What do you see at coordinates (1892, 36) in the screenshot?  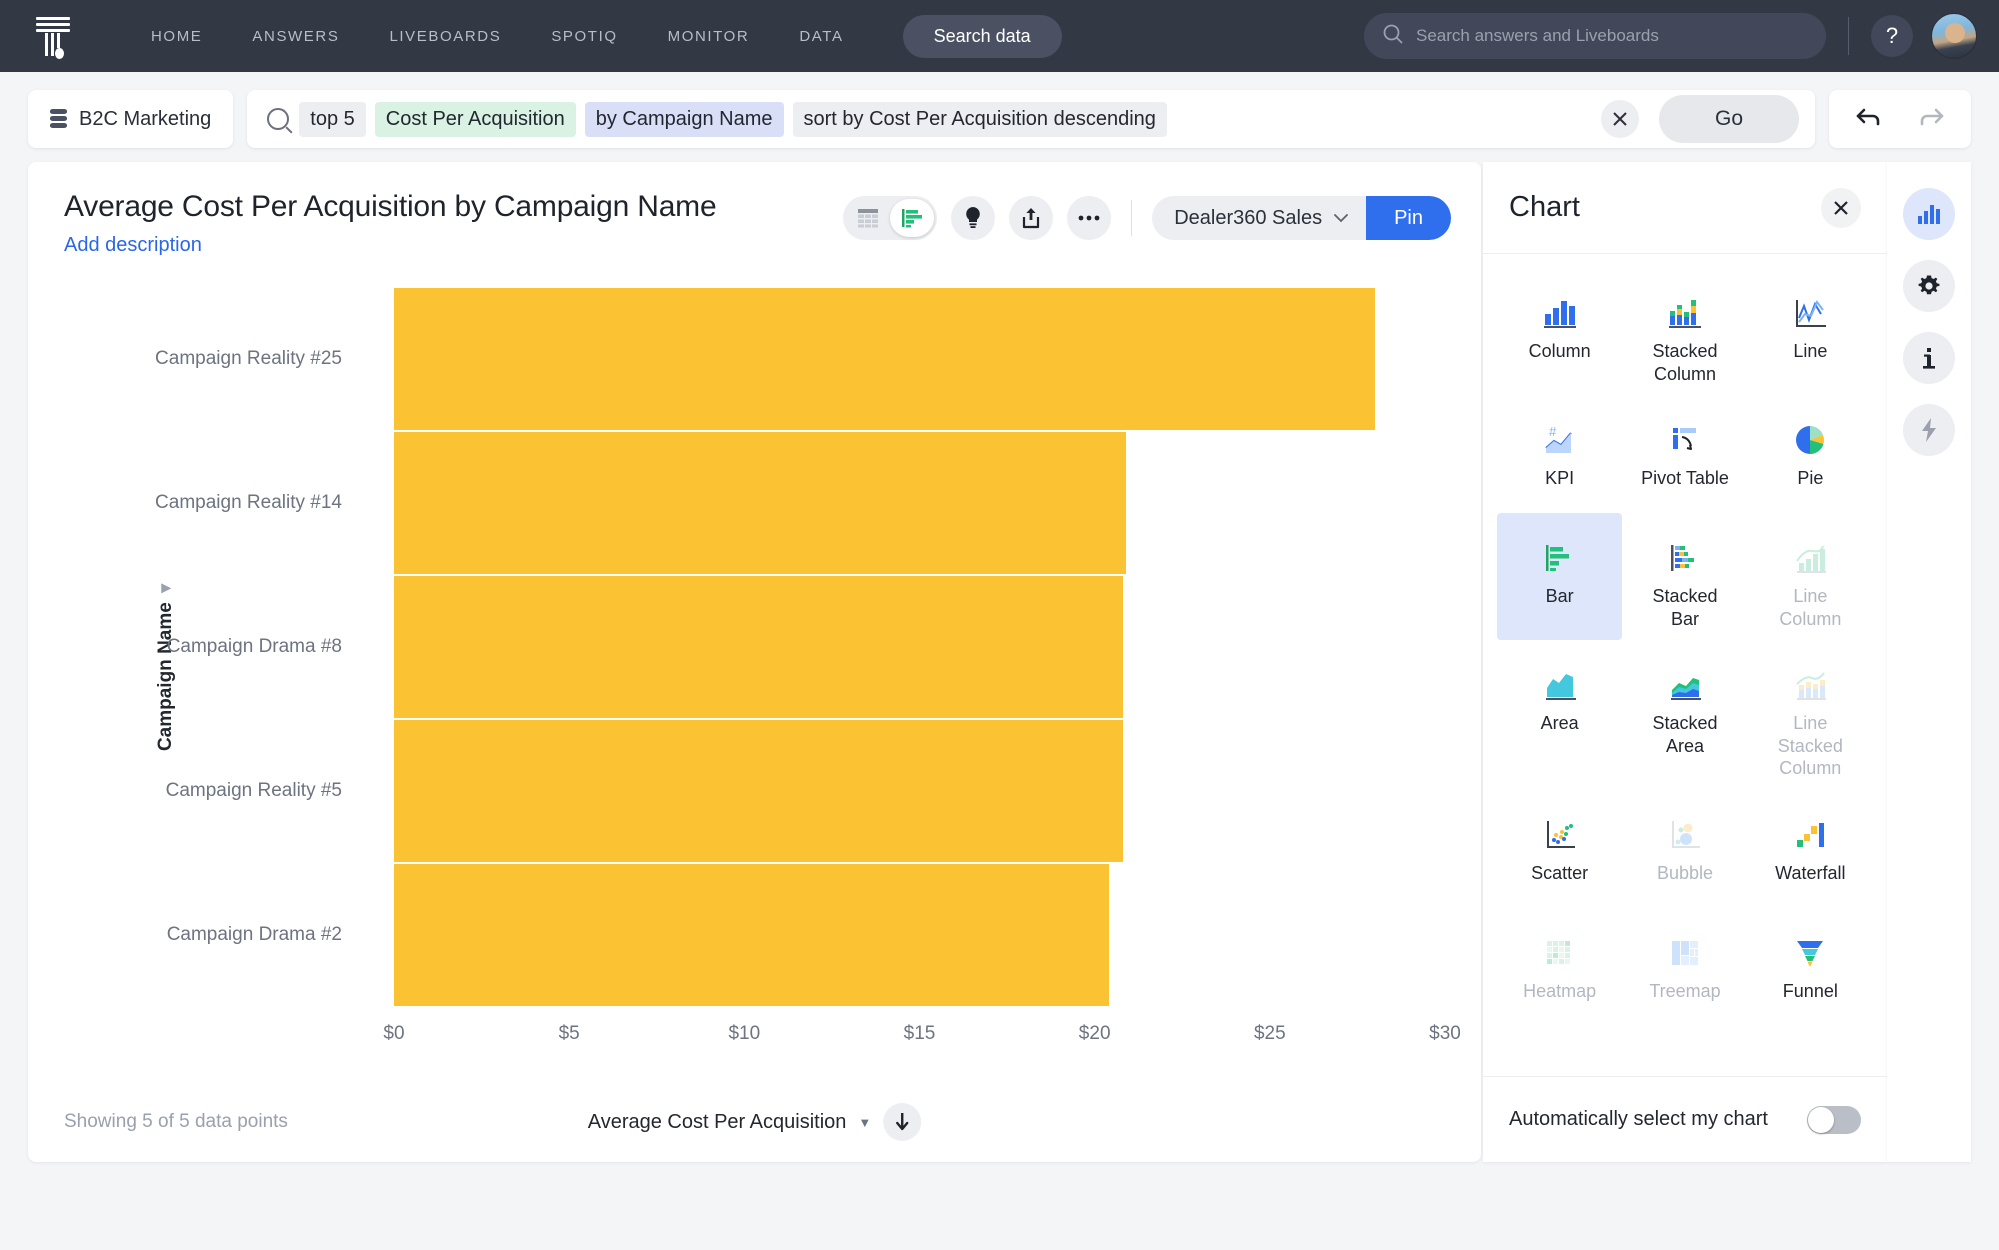 I see `help-button: ?` at bounding box center [1892, 36].